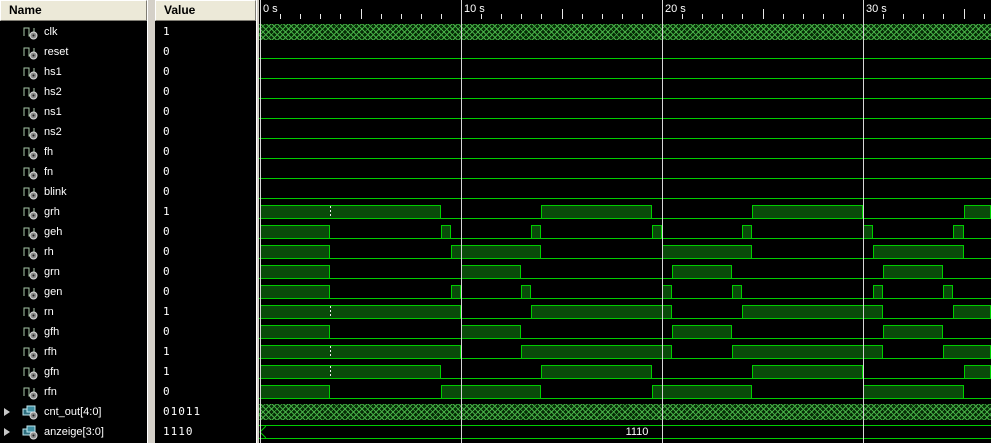 This screenshot has height=443, width=991. What do you see at coordinates (625, 292) in the screenshot?
I see `wave-row-gen` at bounding box center [625, 292].